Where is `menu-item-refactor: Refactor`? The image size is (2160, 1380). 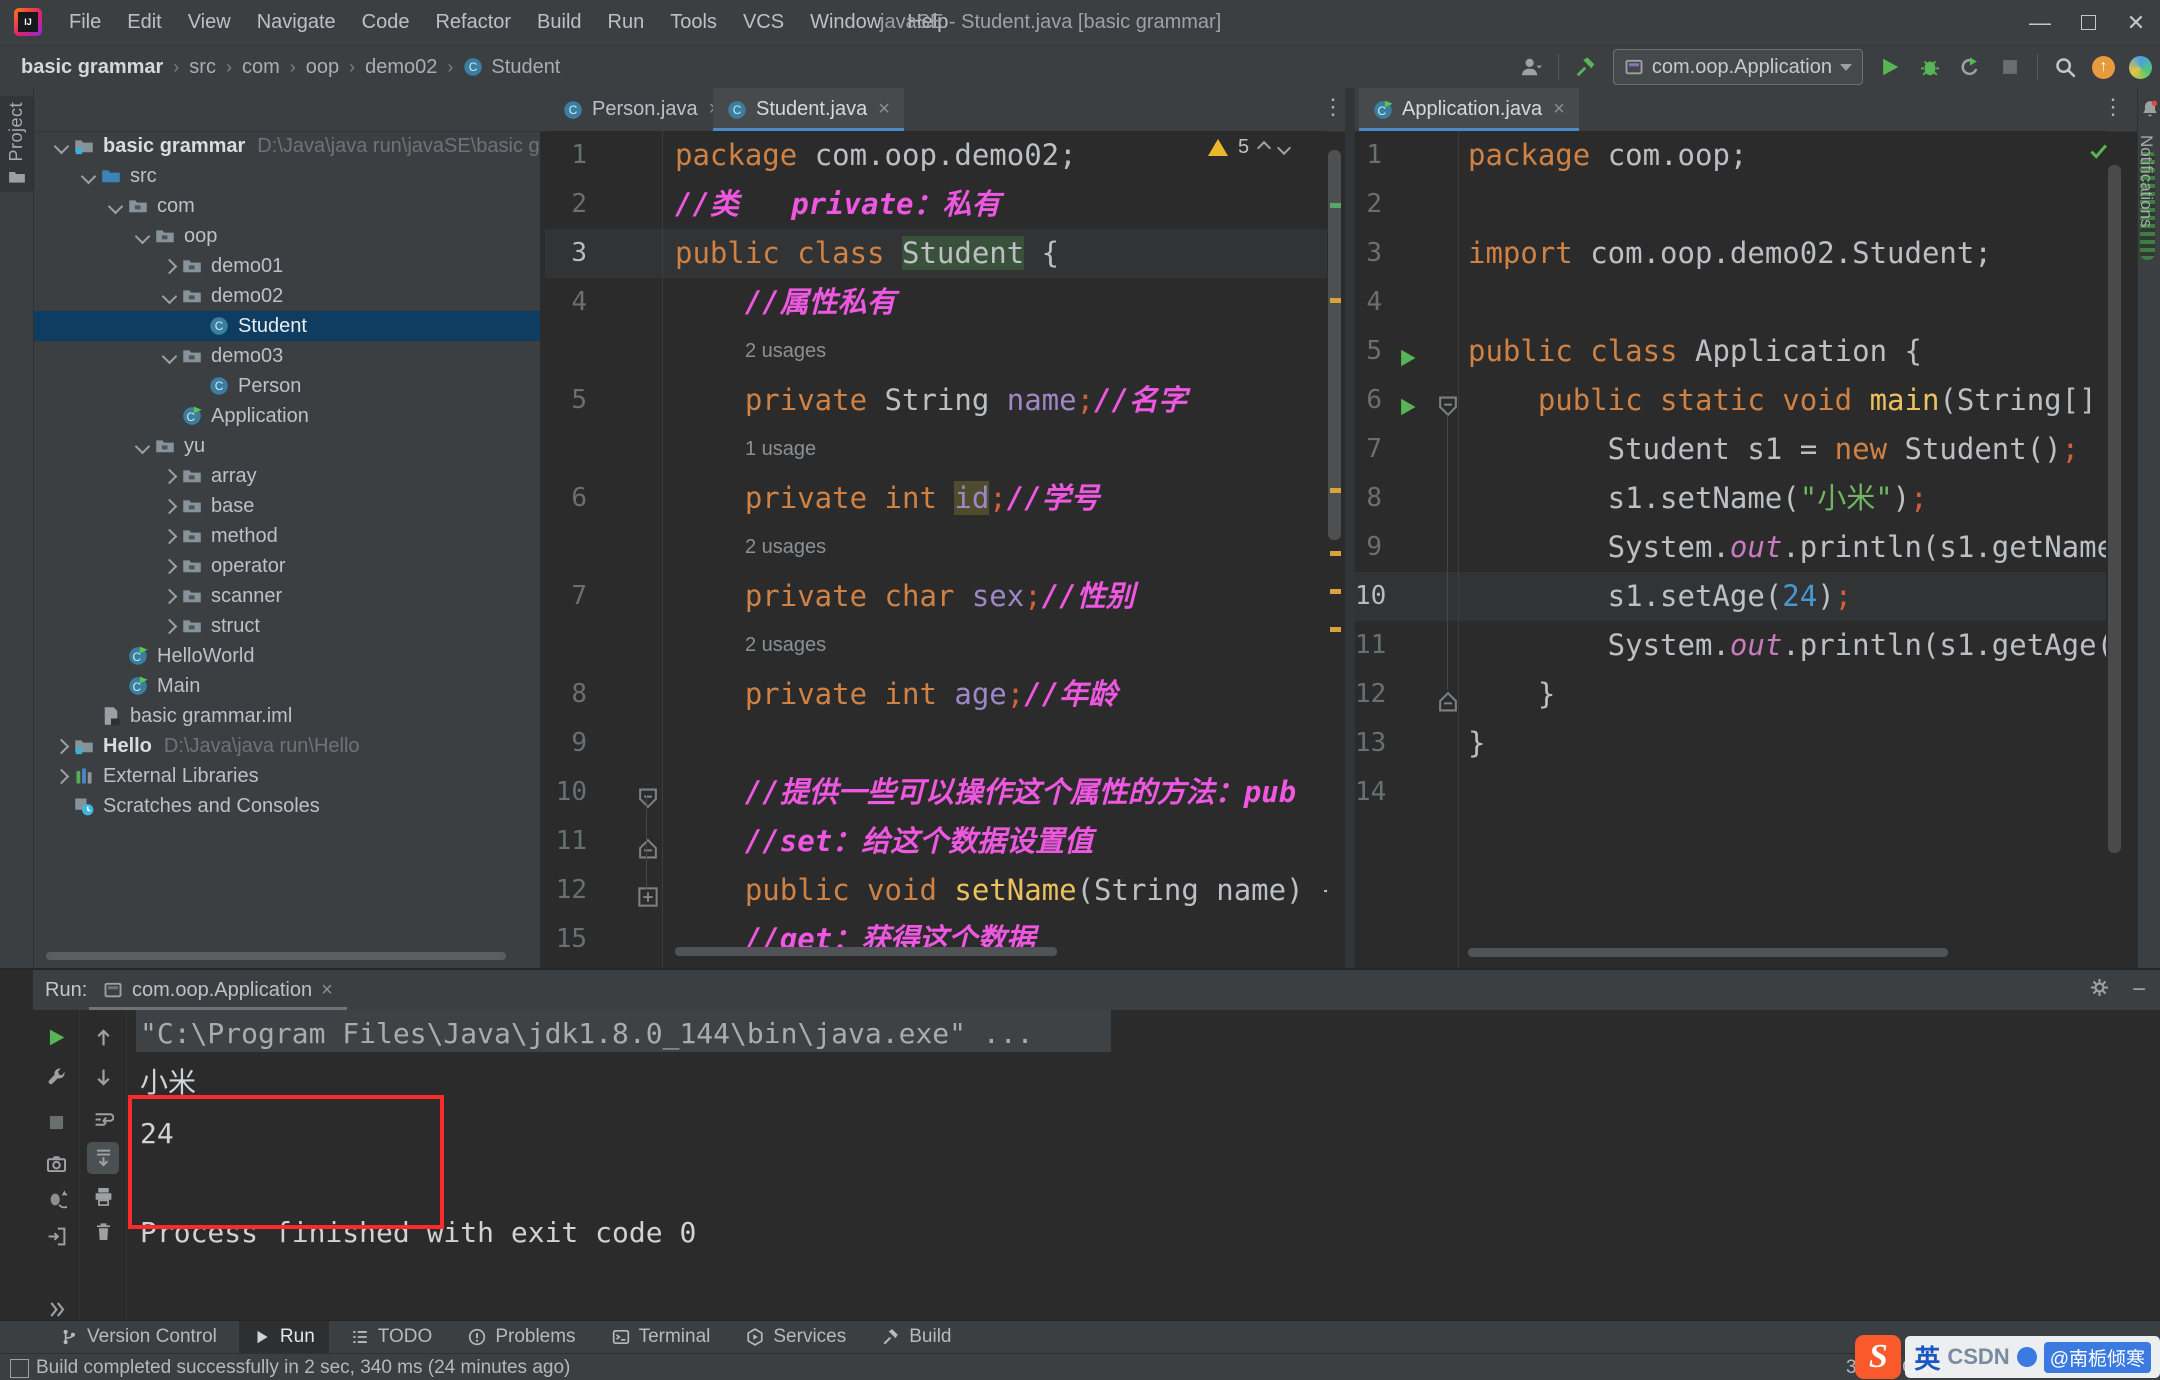
menu-item-refactor: Refactor is located at coordinates (473, 22).